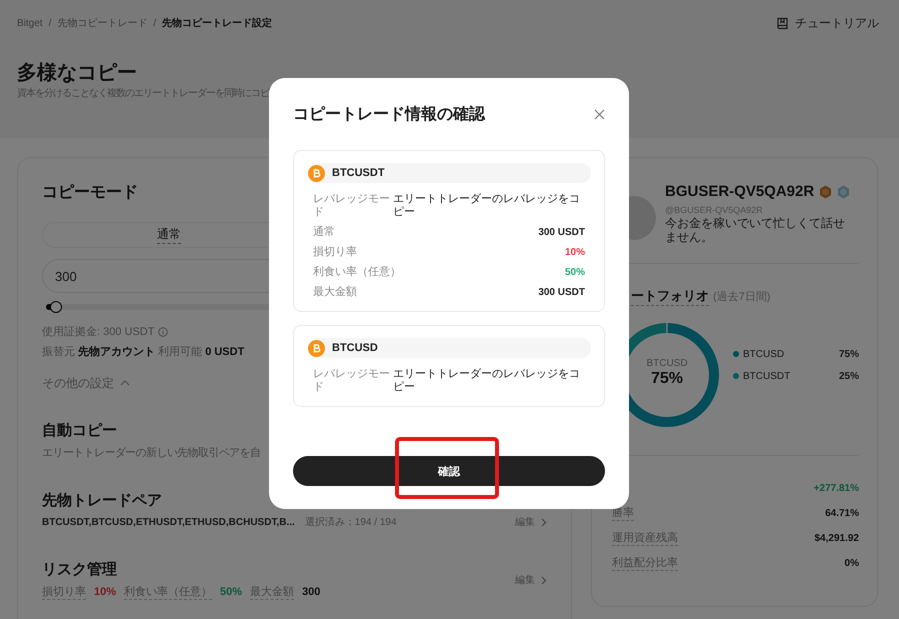  Describe the element at coordinates (782, 23) in the screenshot. I see `book-icon` at that location.